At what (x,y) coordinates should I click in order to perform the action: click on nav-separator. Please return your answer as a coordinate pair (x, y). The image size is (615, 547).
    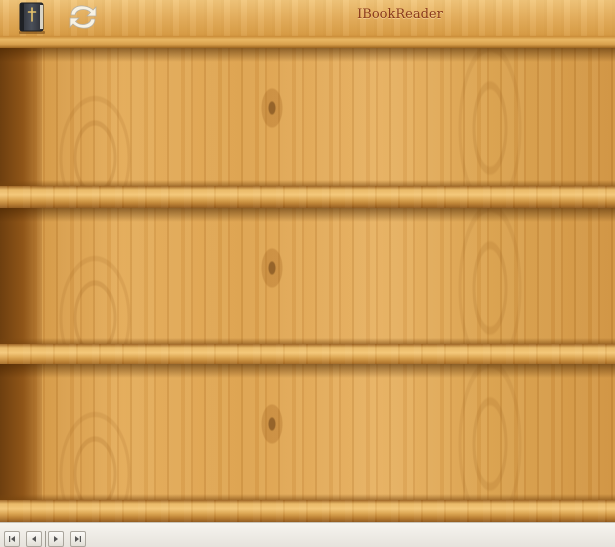
    Looking at the image, I should click on (45, 539).